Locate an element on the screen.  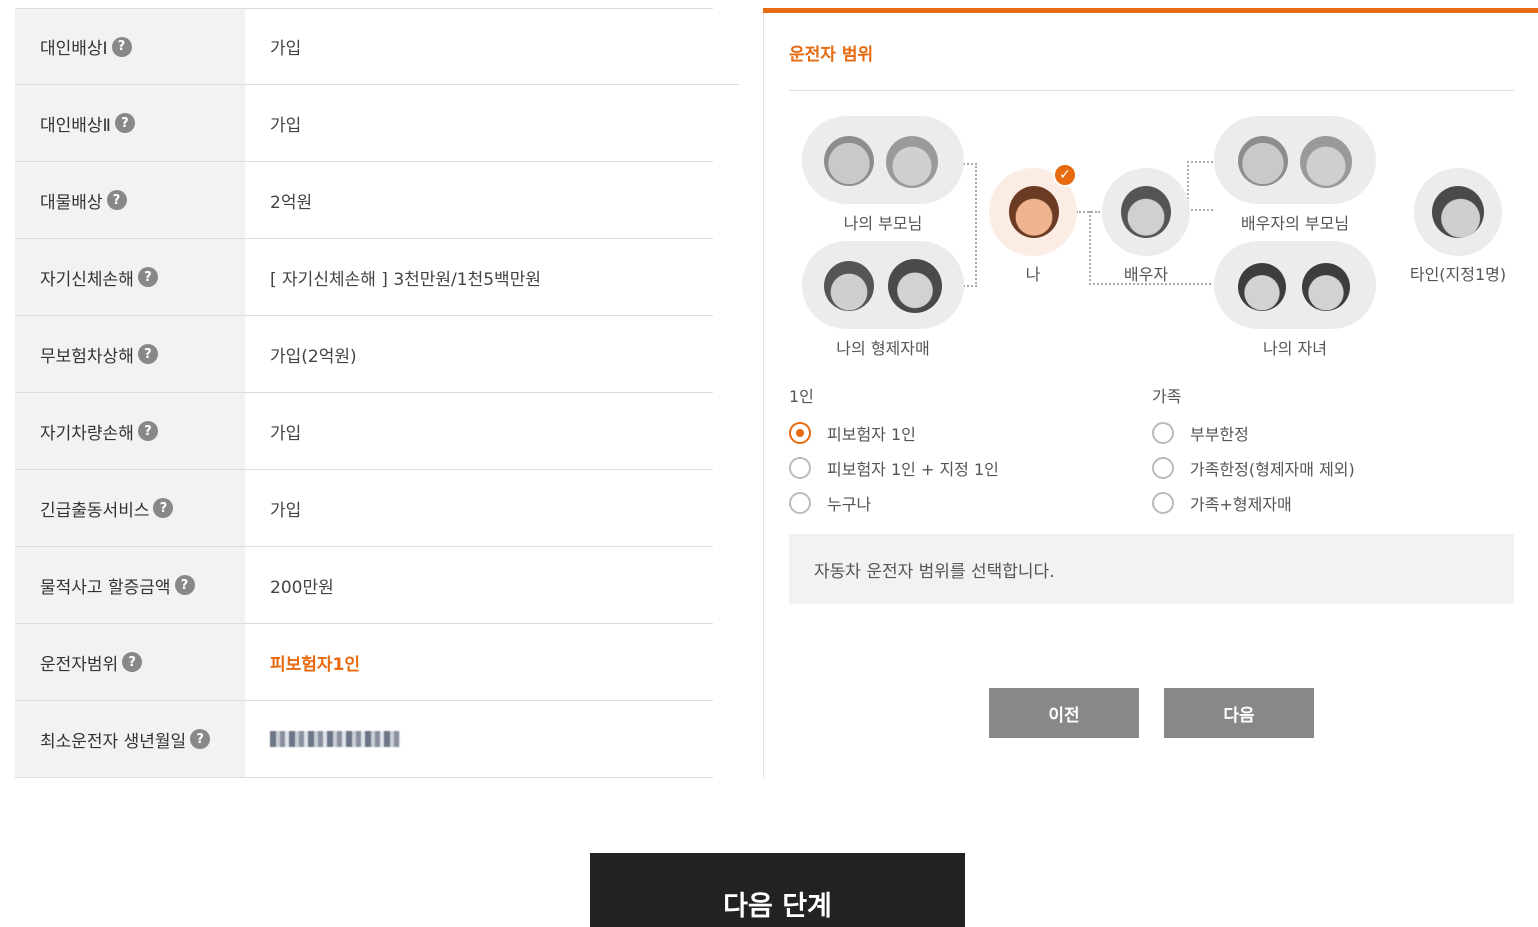
table-row: 대물배상? 2억원 is located at coordinates (364, 200).